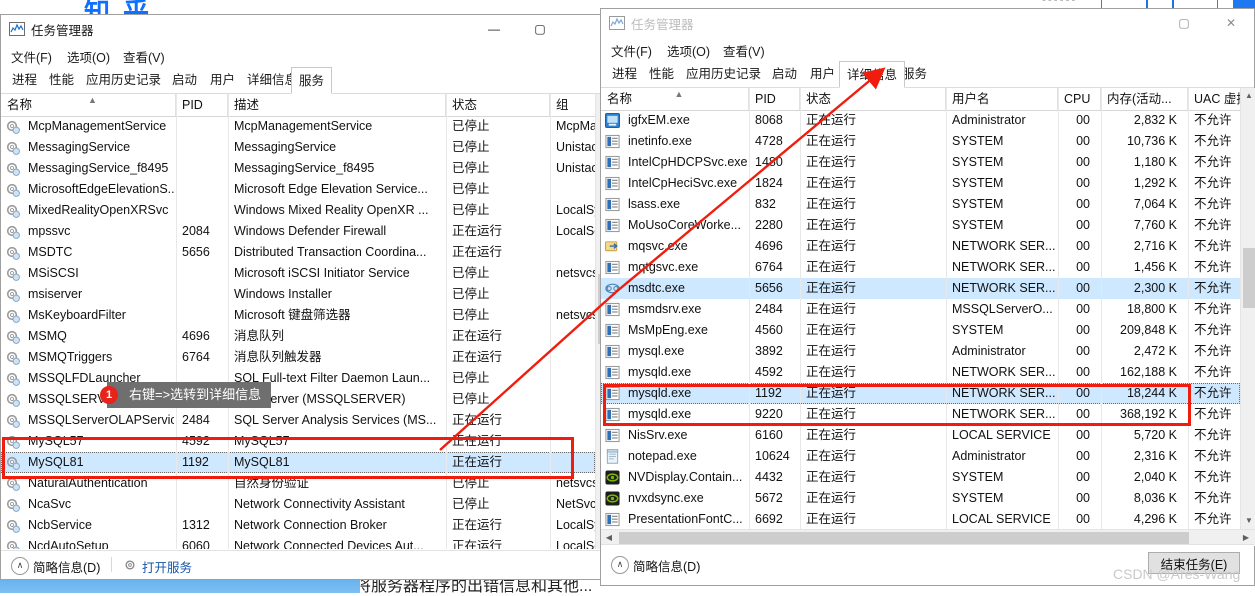  What do you see at coordinates (661, 74) in the screenshot?
I see `right-tab-performance: 性能` at bounding box center [661, 74].